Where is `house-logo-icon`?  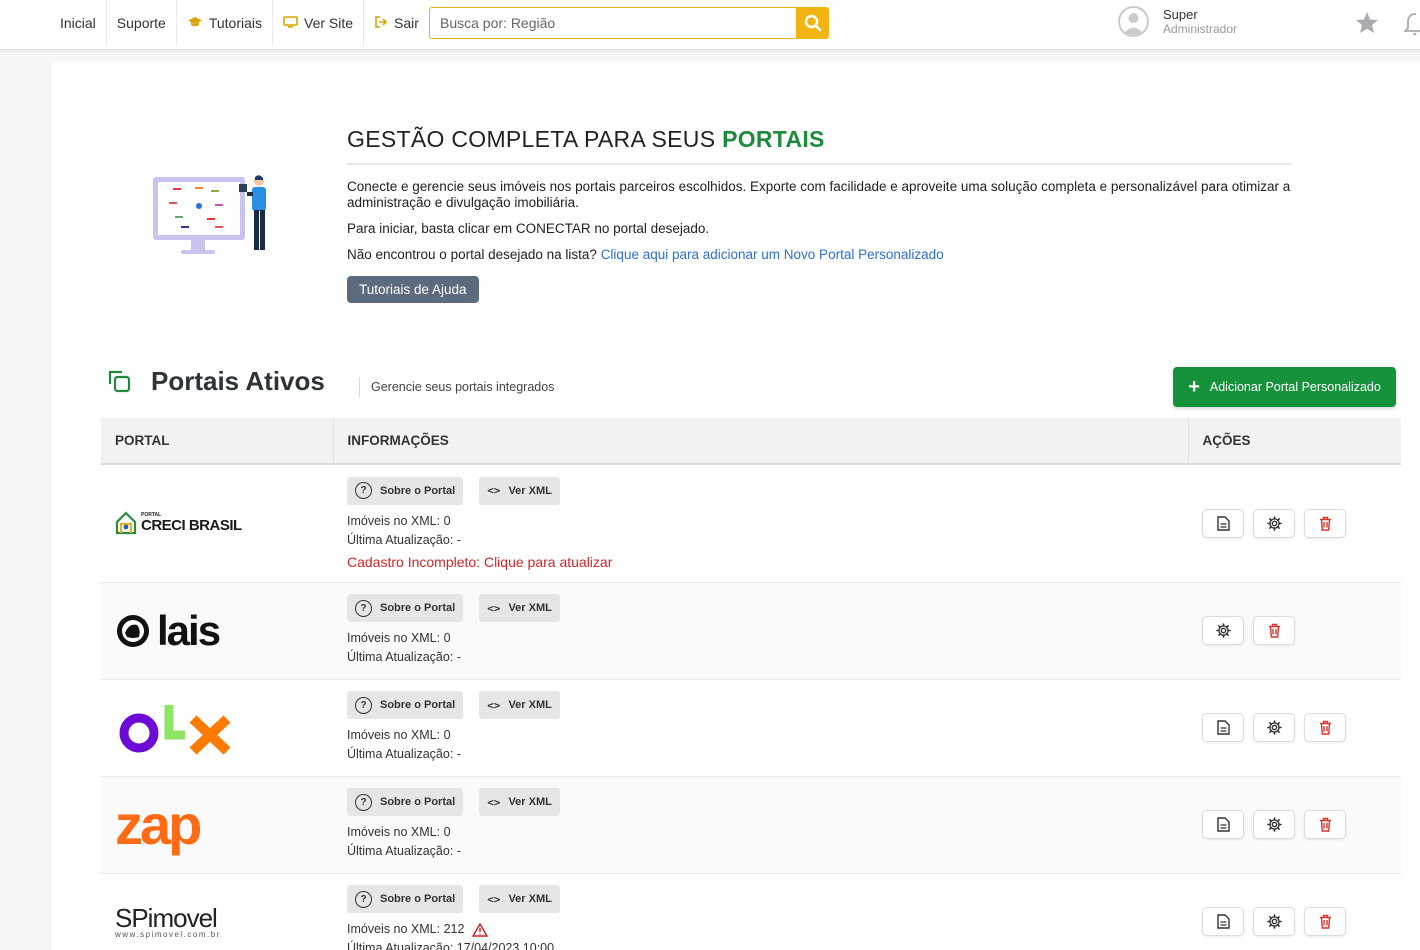
house-logo-icon is located at coordinates (126, 523).